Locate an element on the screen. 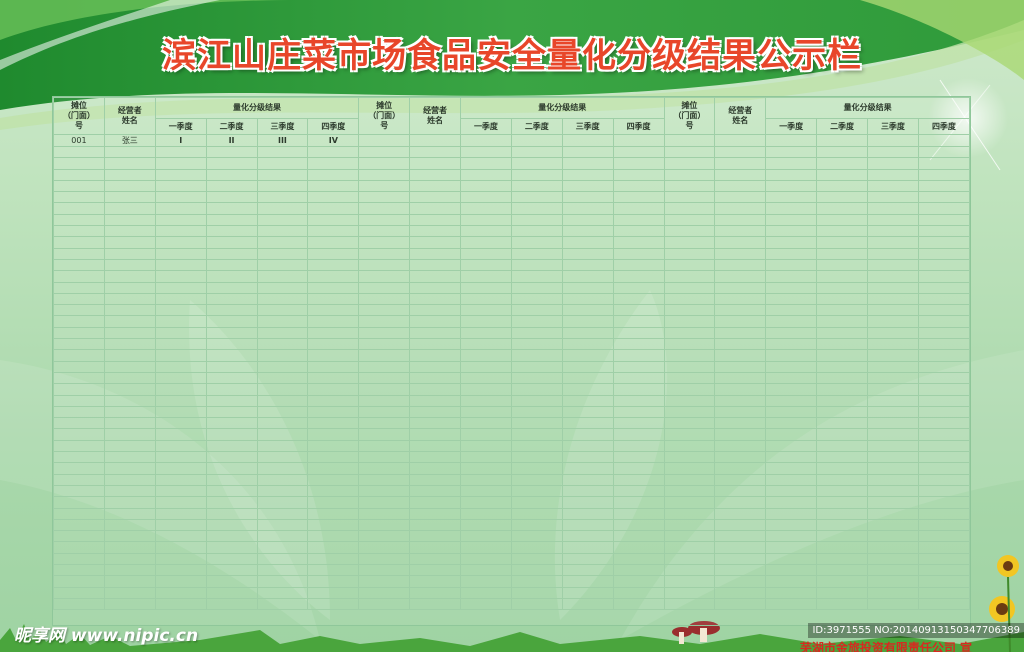 The width and height of the screenshot is (1024, 652). quarter-header: 一季度 is located at coordinates (180, 126).